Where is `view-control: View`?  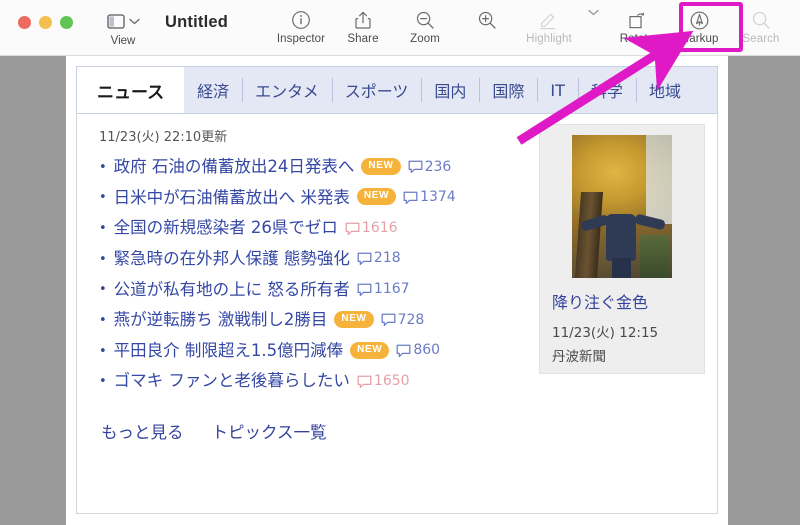 view-control: View is located at coordinates (110, 23).